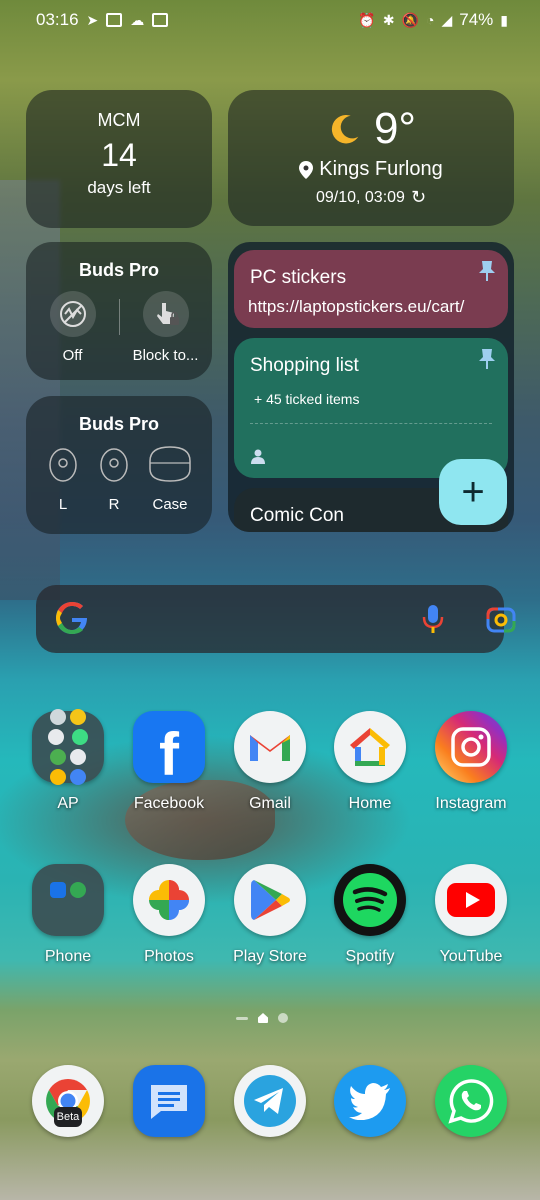 This screenshot has height=1200, width=540. What do you see at coordinates (270, 747) in the screenshot?
I see `gmail-icon` at bounding box center [270, 747].